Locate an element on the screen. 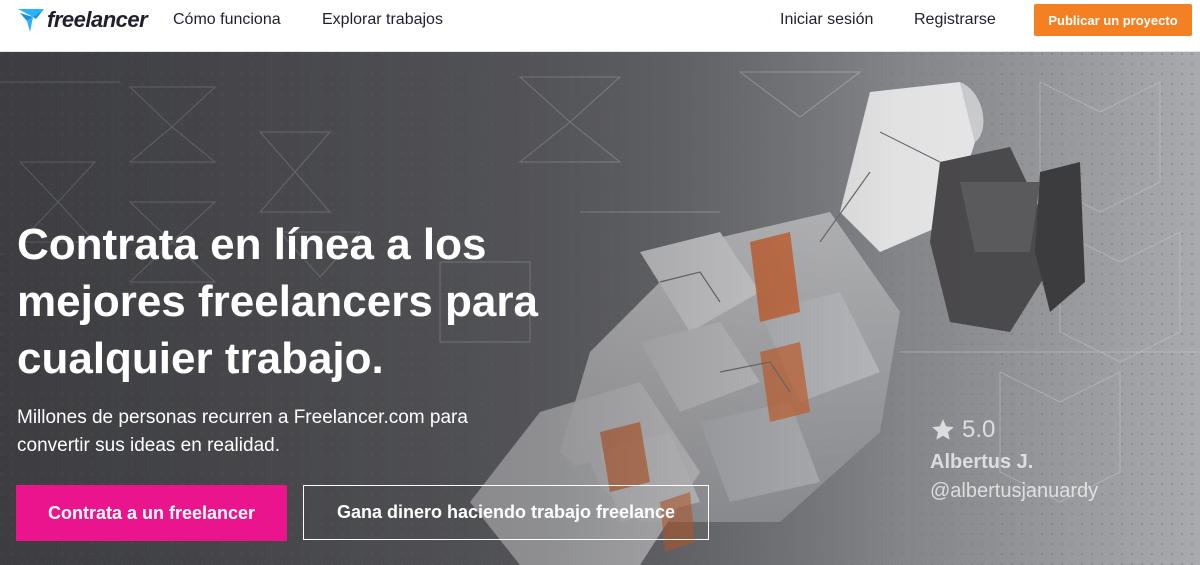  star-icon is located at coordinates (943, 429).